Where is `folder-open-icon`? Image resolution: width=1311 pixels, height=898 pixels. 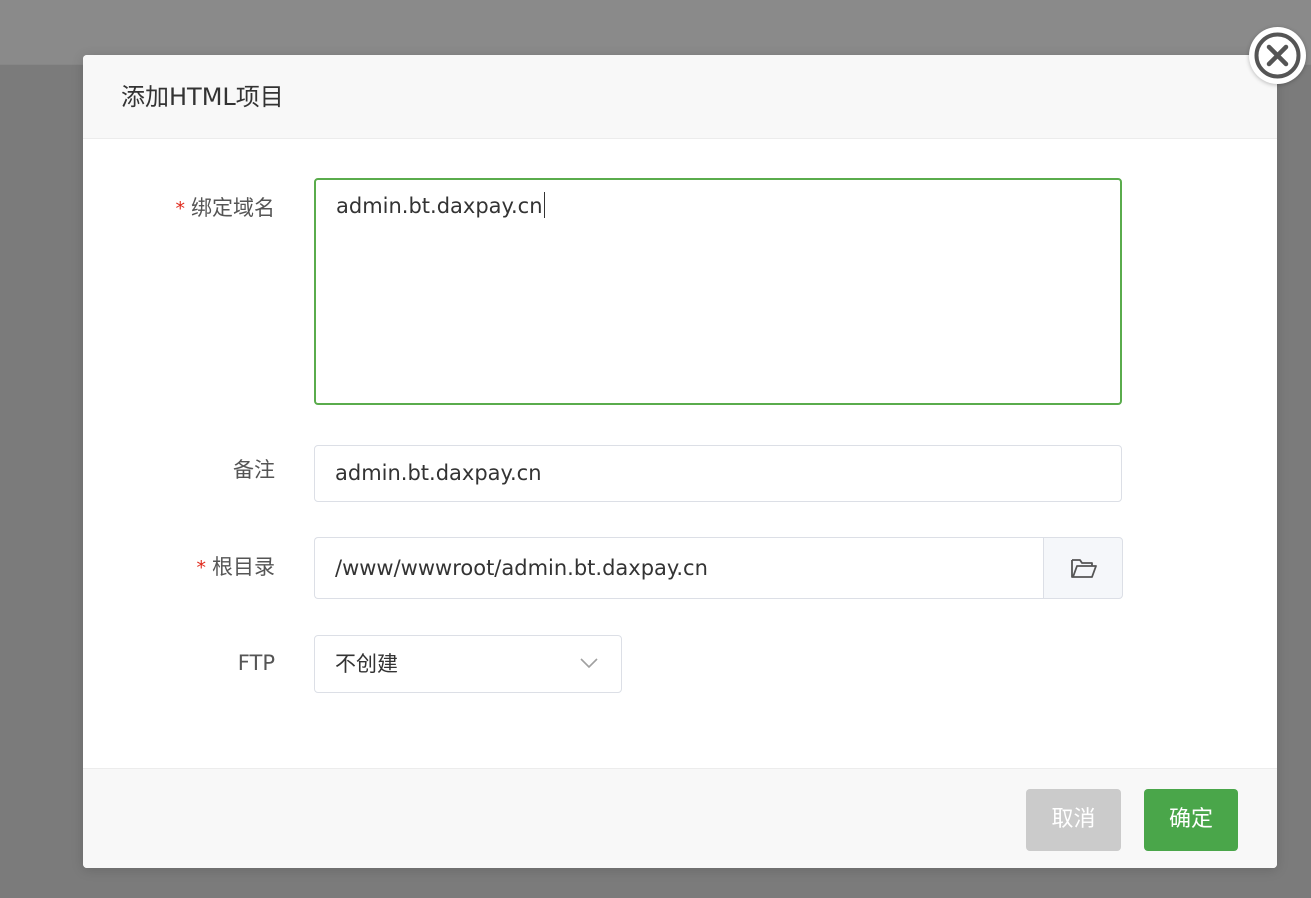
folder-open-icon is located at coordinates (1084, 568).